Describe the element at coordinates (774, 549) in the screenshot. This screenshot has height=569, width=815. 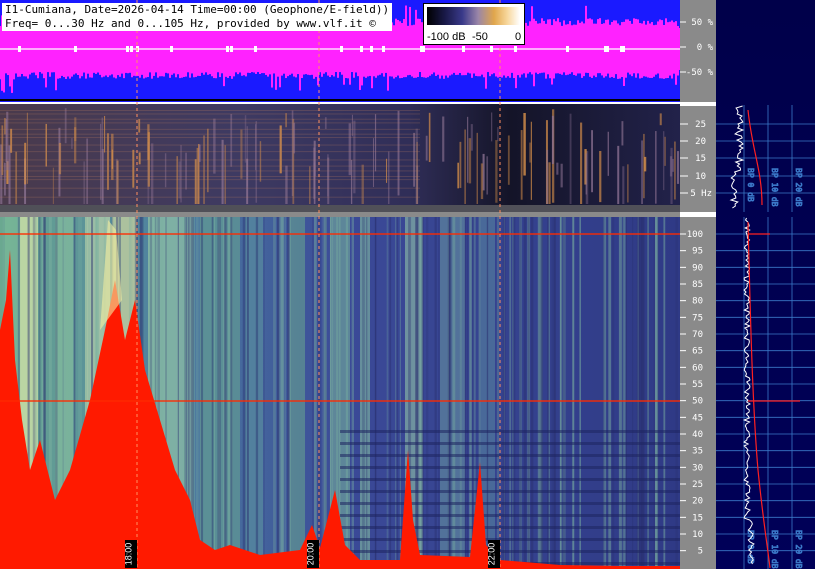
I see `profile-axis-label-lower: BP 10 dB` at that location.